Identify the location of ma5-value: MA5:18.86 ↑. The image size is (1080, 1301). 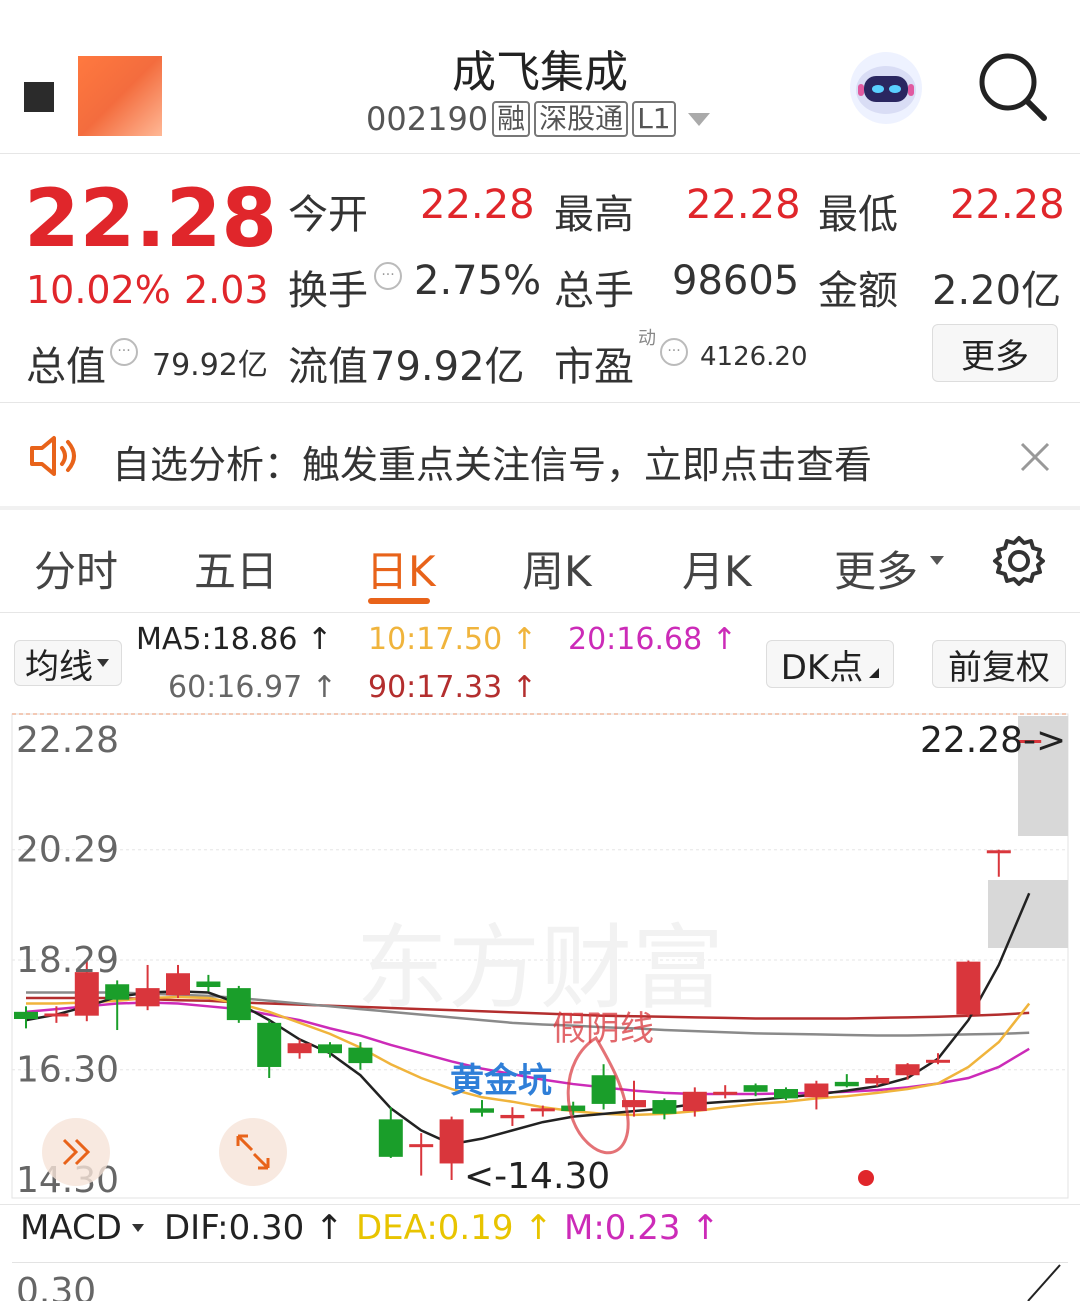
(234, 639).